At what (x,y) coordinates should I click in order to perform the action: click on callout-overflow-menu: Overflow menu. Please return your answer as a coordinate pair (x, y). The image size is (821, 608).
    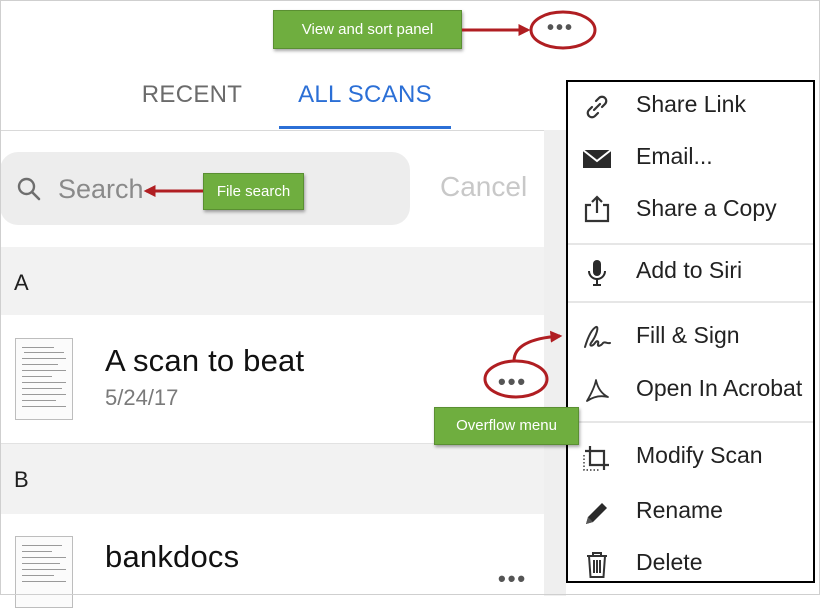
    Looking at the image, I should click on (506, 426).